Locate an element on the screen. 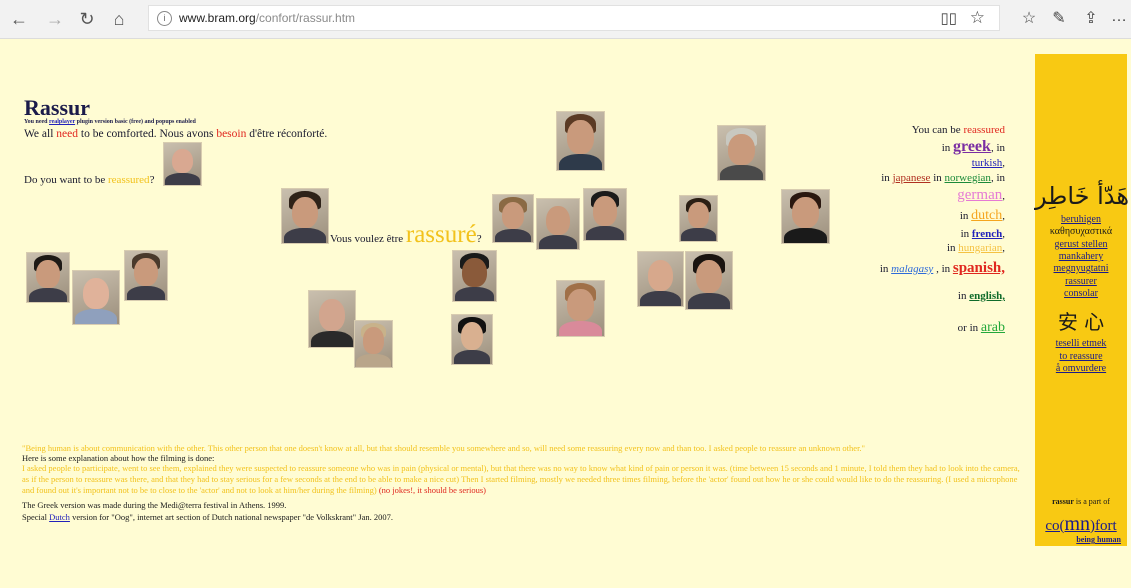 The image size is (1131, 588). english-line: in english, is located at coordinates (981, 296).